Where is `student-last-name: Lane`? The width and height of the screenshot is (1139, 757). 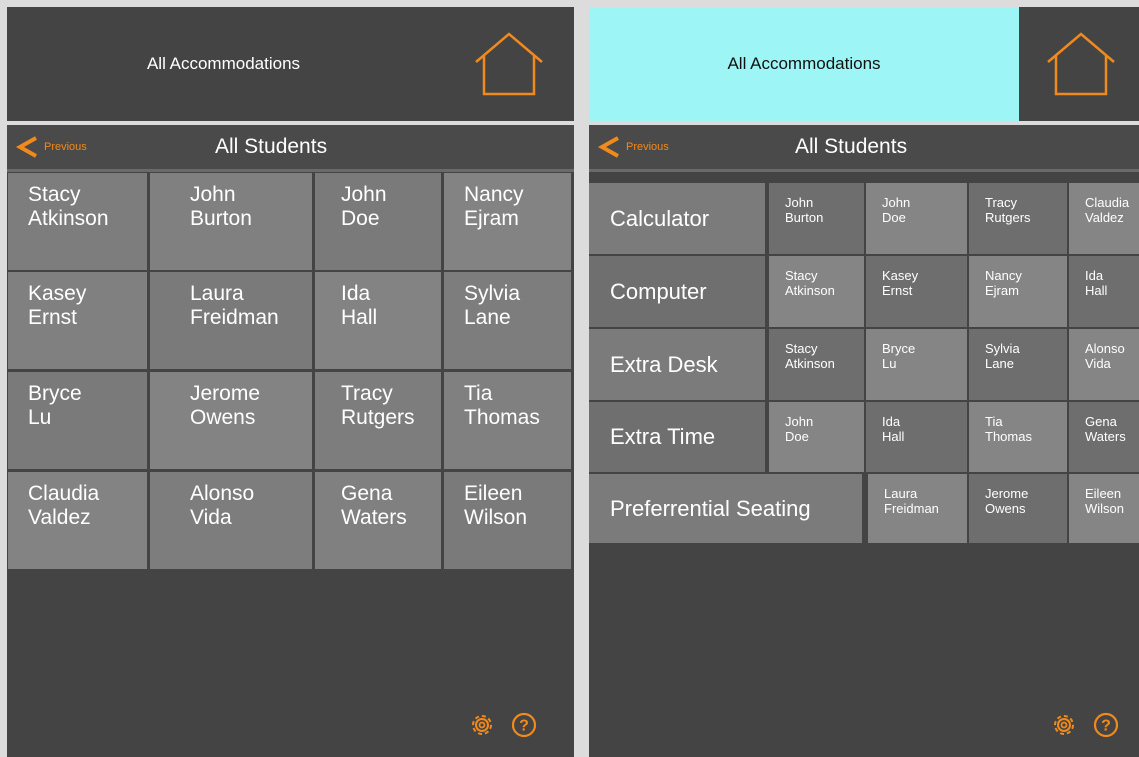
student-last-name: Lane is located at coordinates (999, 363).